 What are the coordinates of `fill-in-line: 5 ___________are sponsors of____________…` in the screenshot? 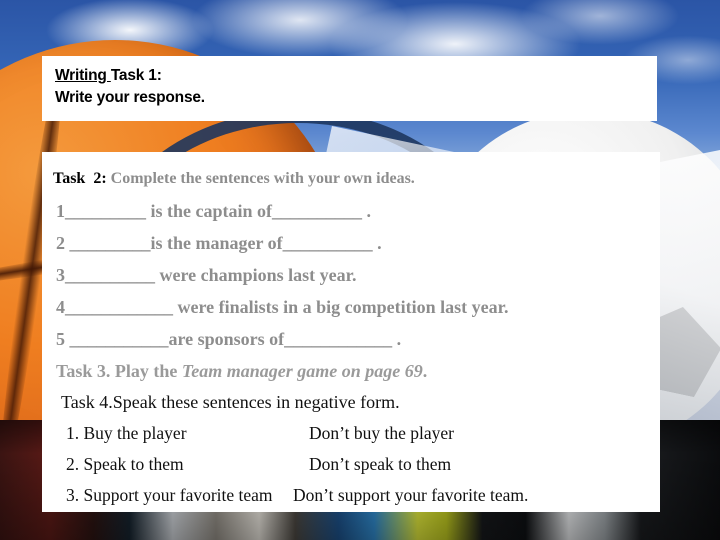 It's located at (229, 339).